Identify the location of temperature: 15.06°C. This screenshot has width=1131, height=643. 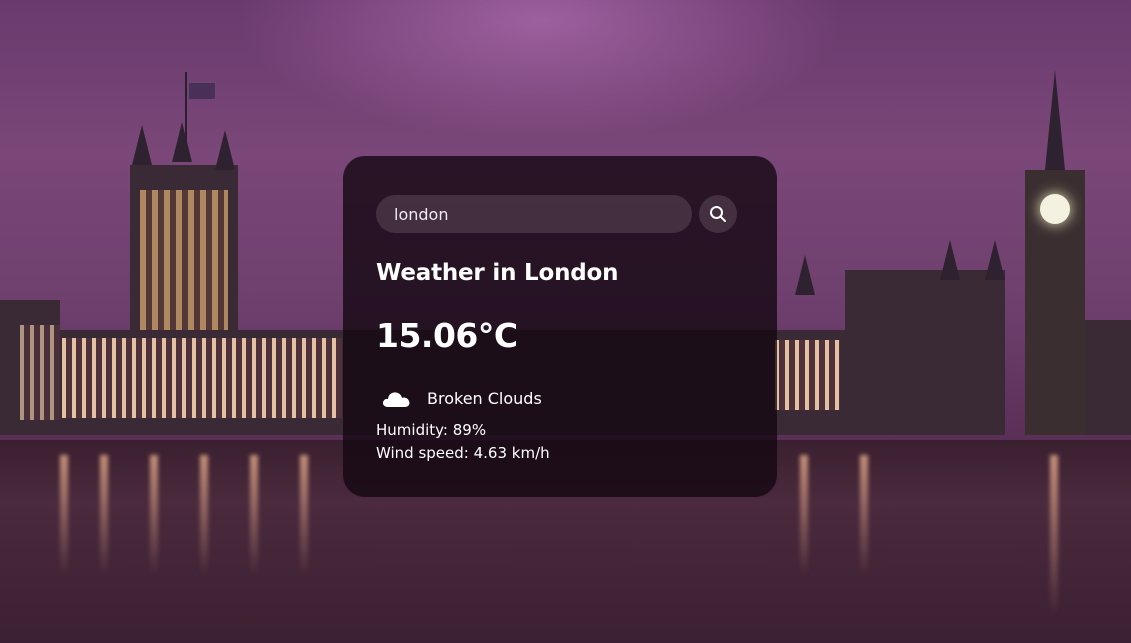
(447, 335).